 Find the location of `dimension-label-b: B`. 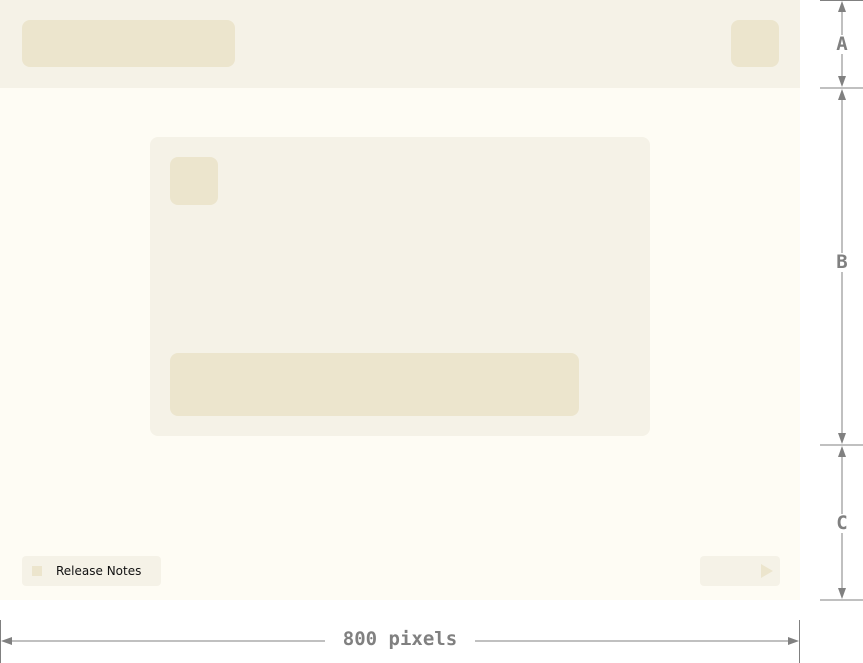

dimension-label-b: B is located at coordinates (842, 262).